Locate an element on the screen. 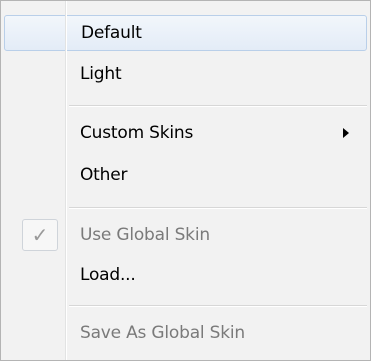 This screenshot has width=371, height=361. menu-item-label: Use Global Skin is located at coordinates (145, 235).